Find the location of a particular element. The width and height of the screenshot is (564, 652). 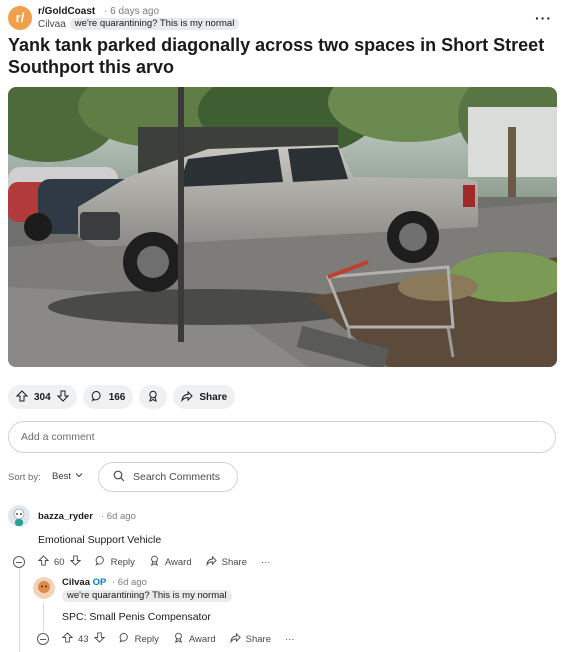

search-comments-input: Search Comments is located at coordinates (168, 477).